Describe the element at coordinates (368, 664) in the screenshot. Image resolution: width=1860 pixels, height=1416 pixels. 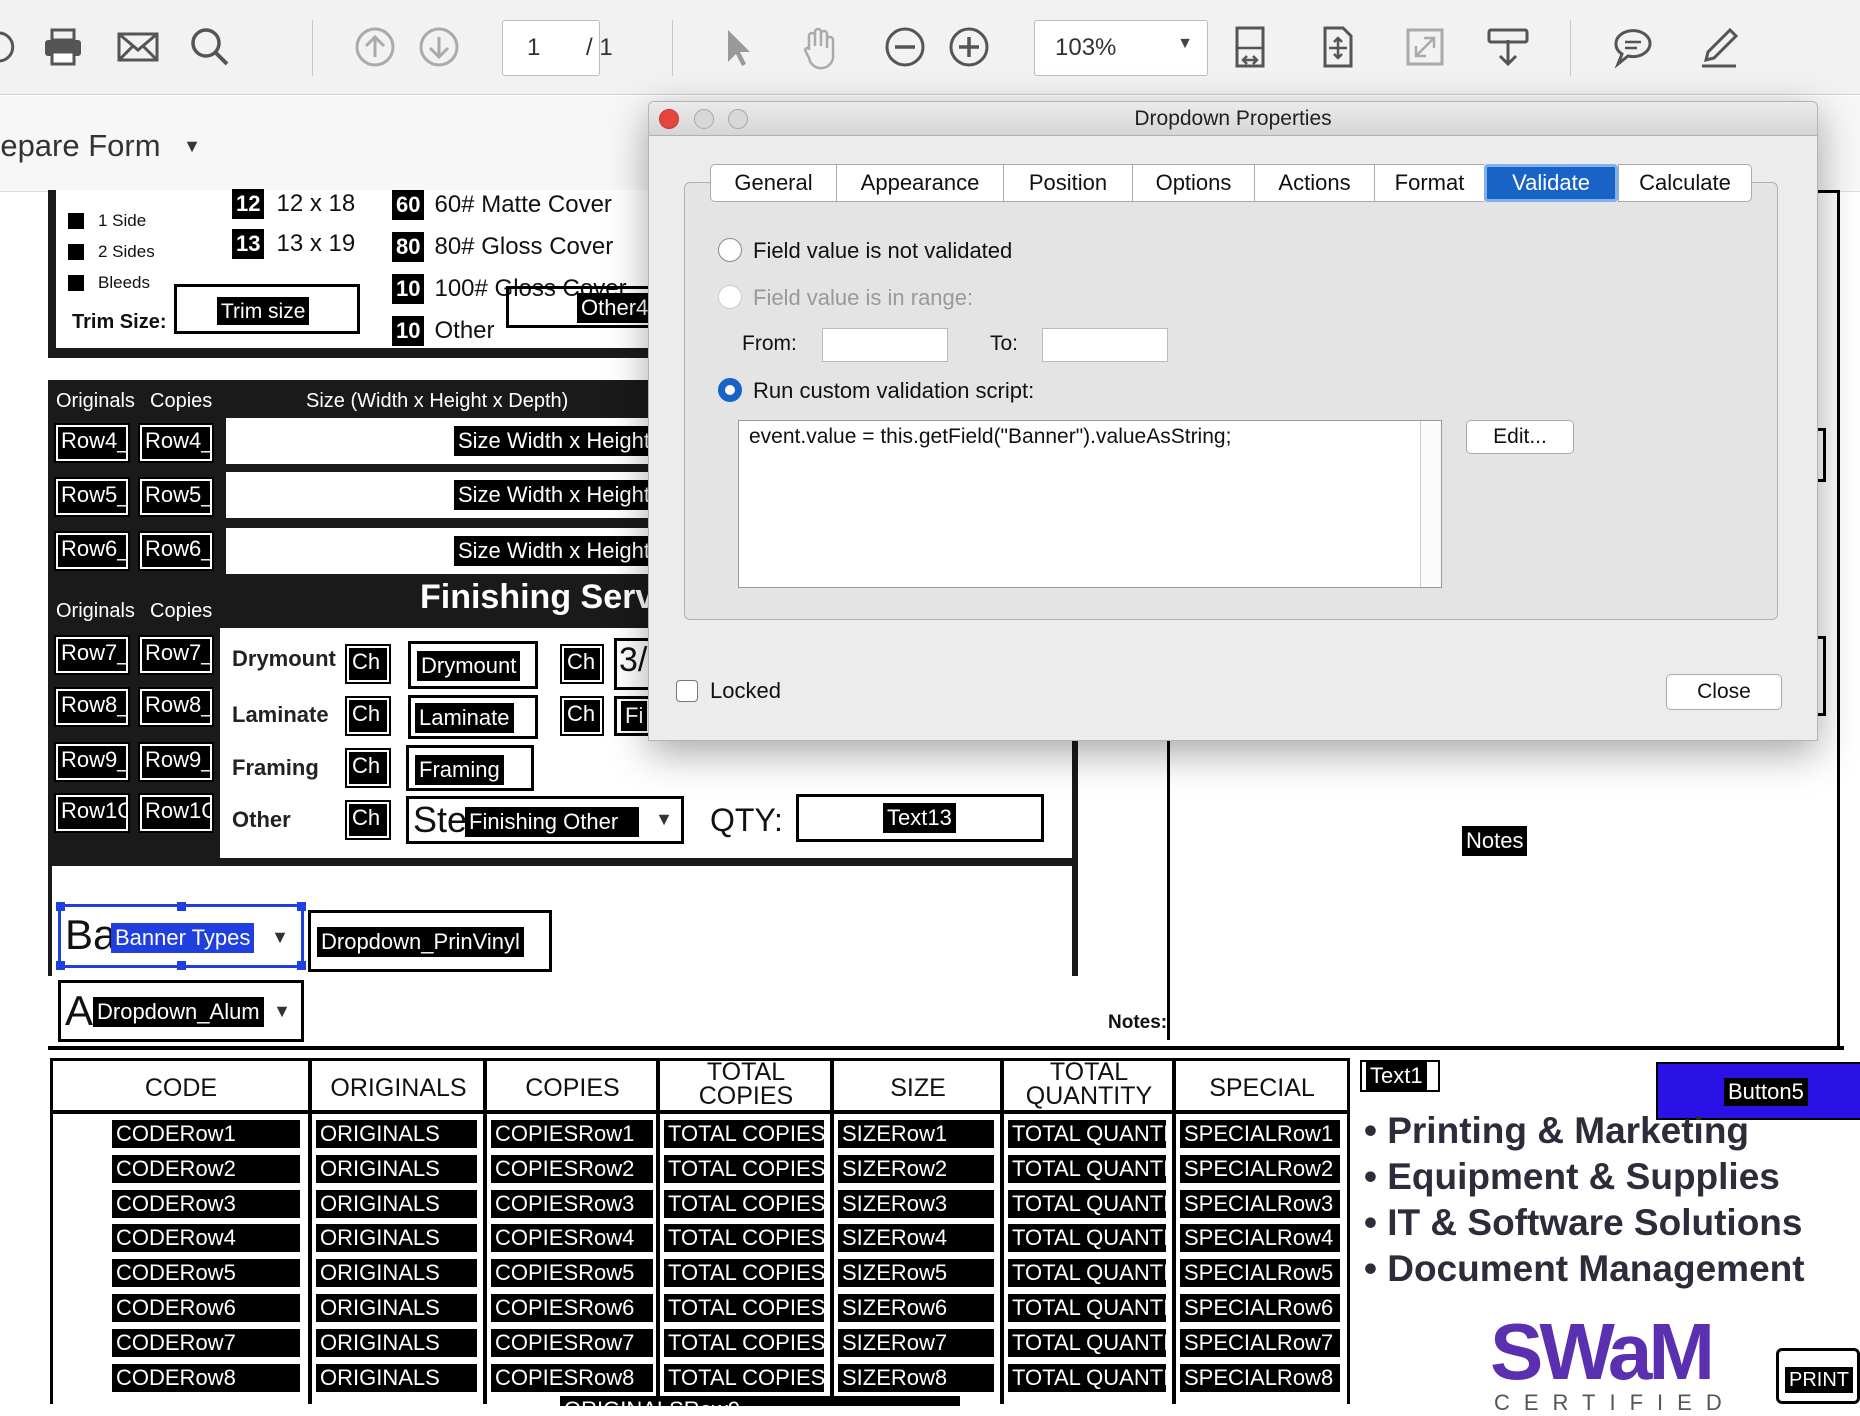
I see `drymount-checkbox: Ch` at that location.